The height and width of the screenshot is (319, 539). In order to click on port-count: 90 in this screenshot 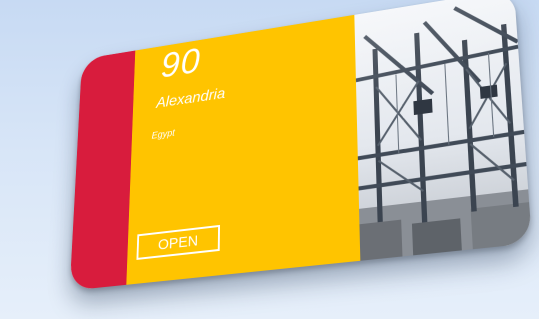, I will do `click(181, 63)`.